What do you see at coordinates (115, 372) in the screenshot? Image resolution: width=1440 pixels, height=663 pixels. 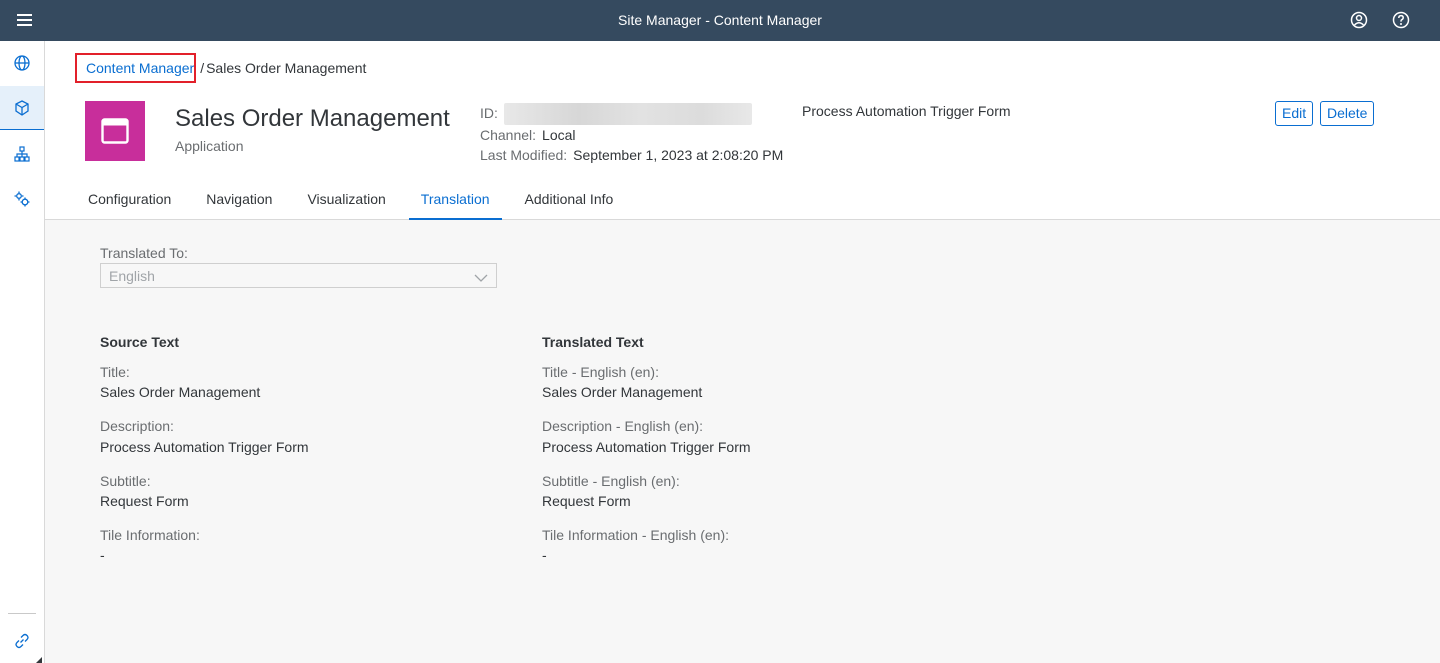 I see `source-title-label: Title:` at bounding box center [115, 372].